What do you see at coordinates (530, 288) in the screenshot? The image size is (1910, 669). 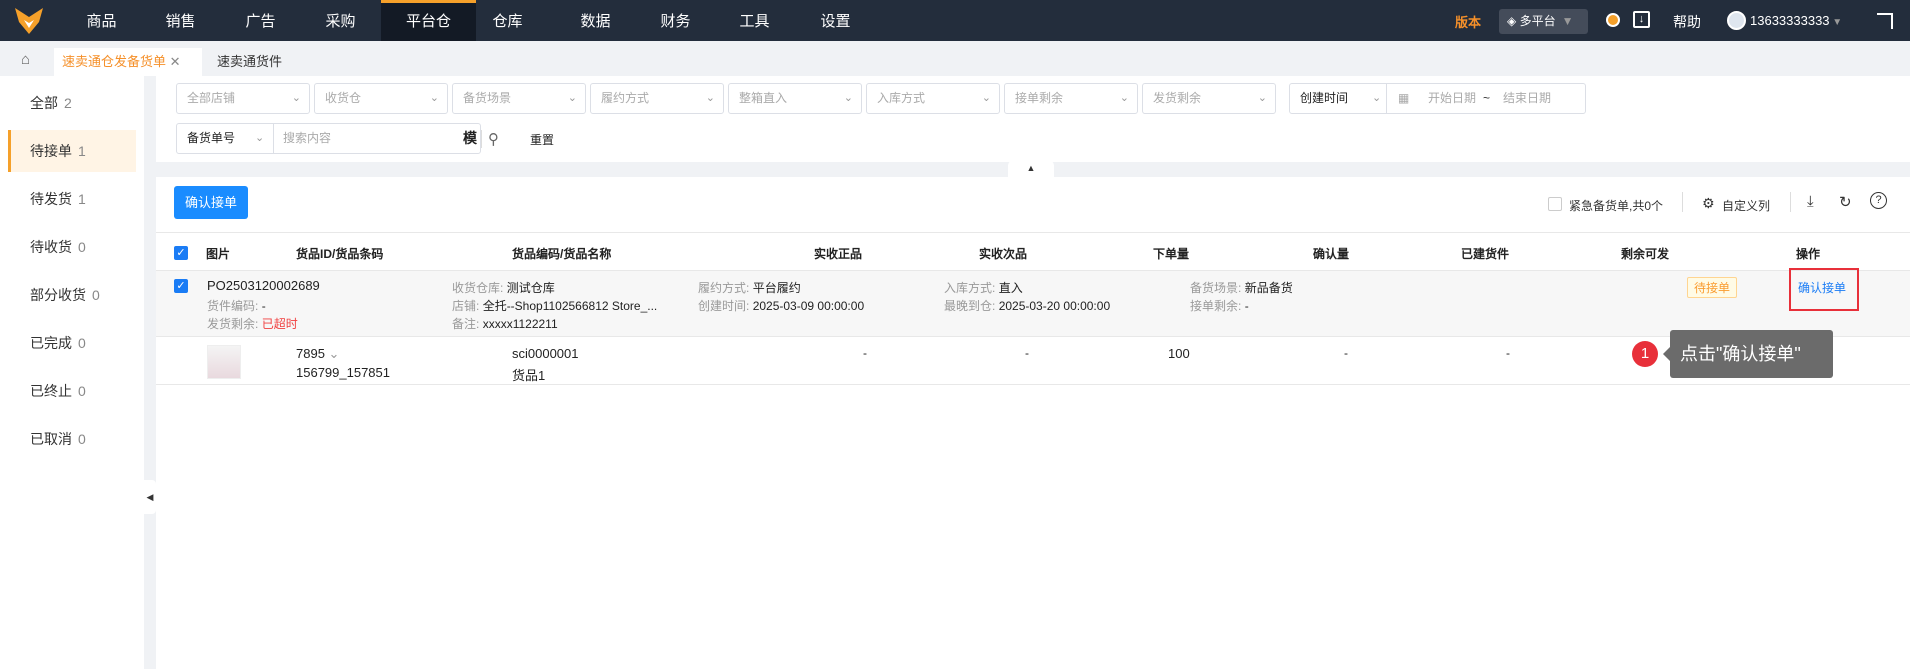 I see `warehouse-value: 测试仓库` at bounding box center [530, 288].